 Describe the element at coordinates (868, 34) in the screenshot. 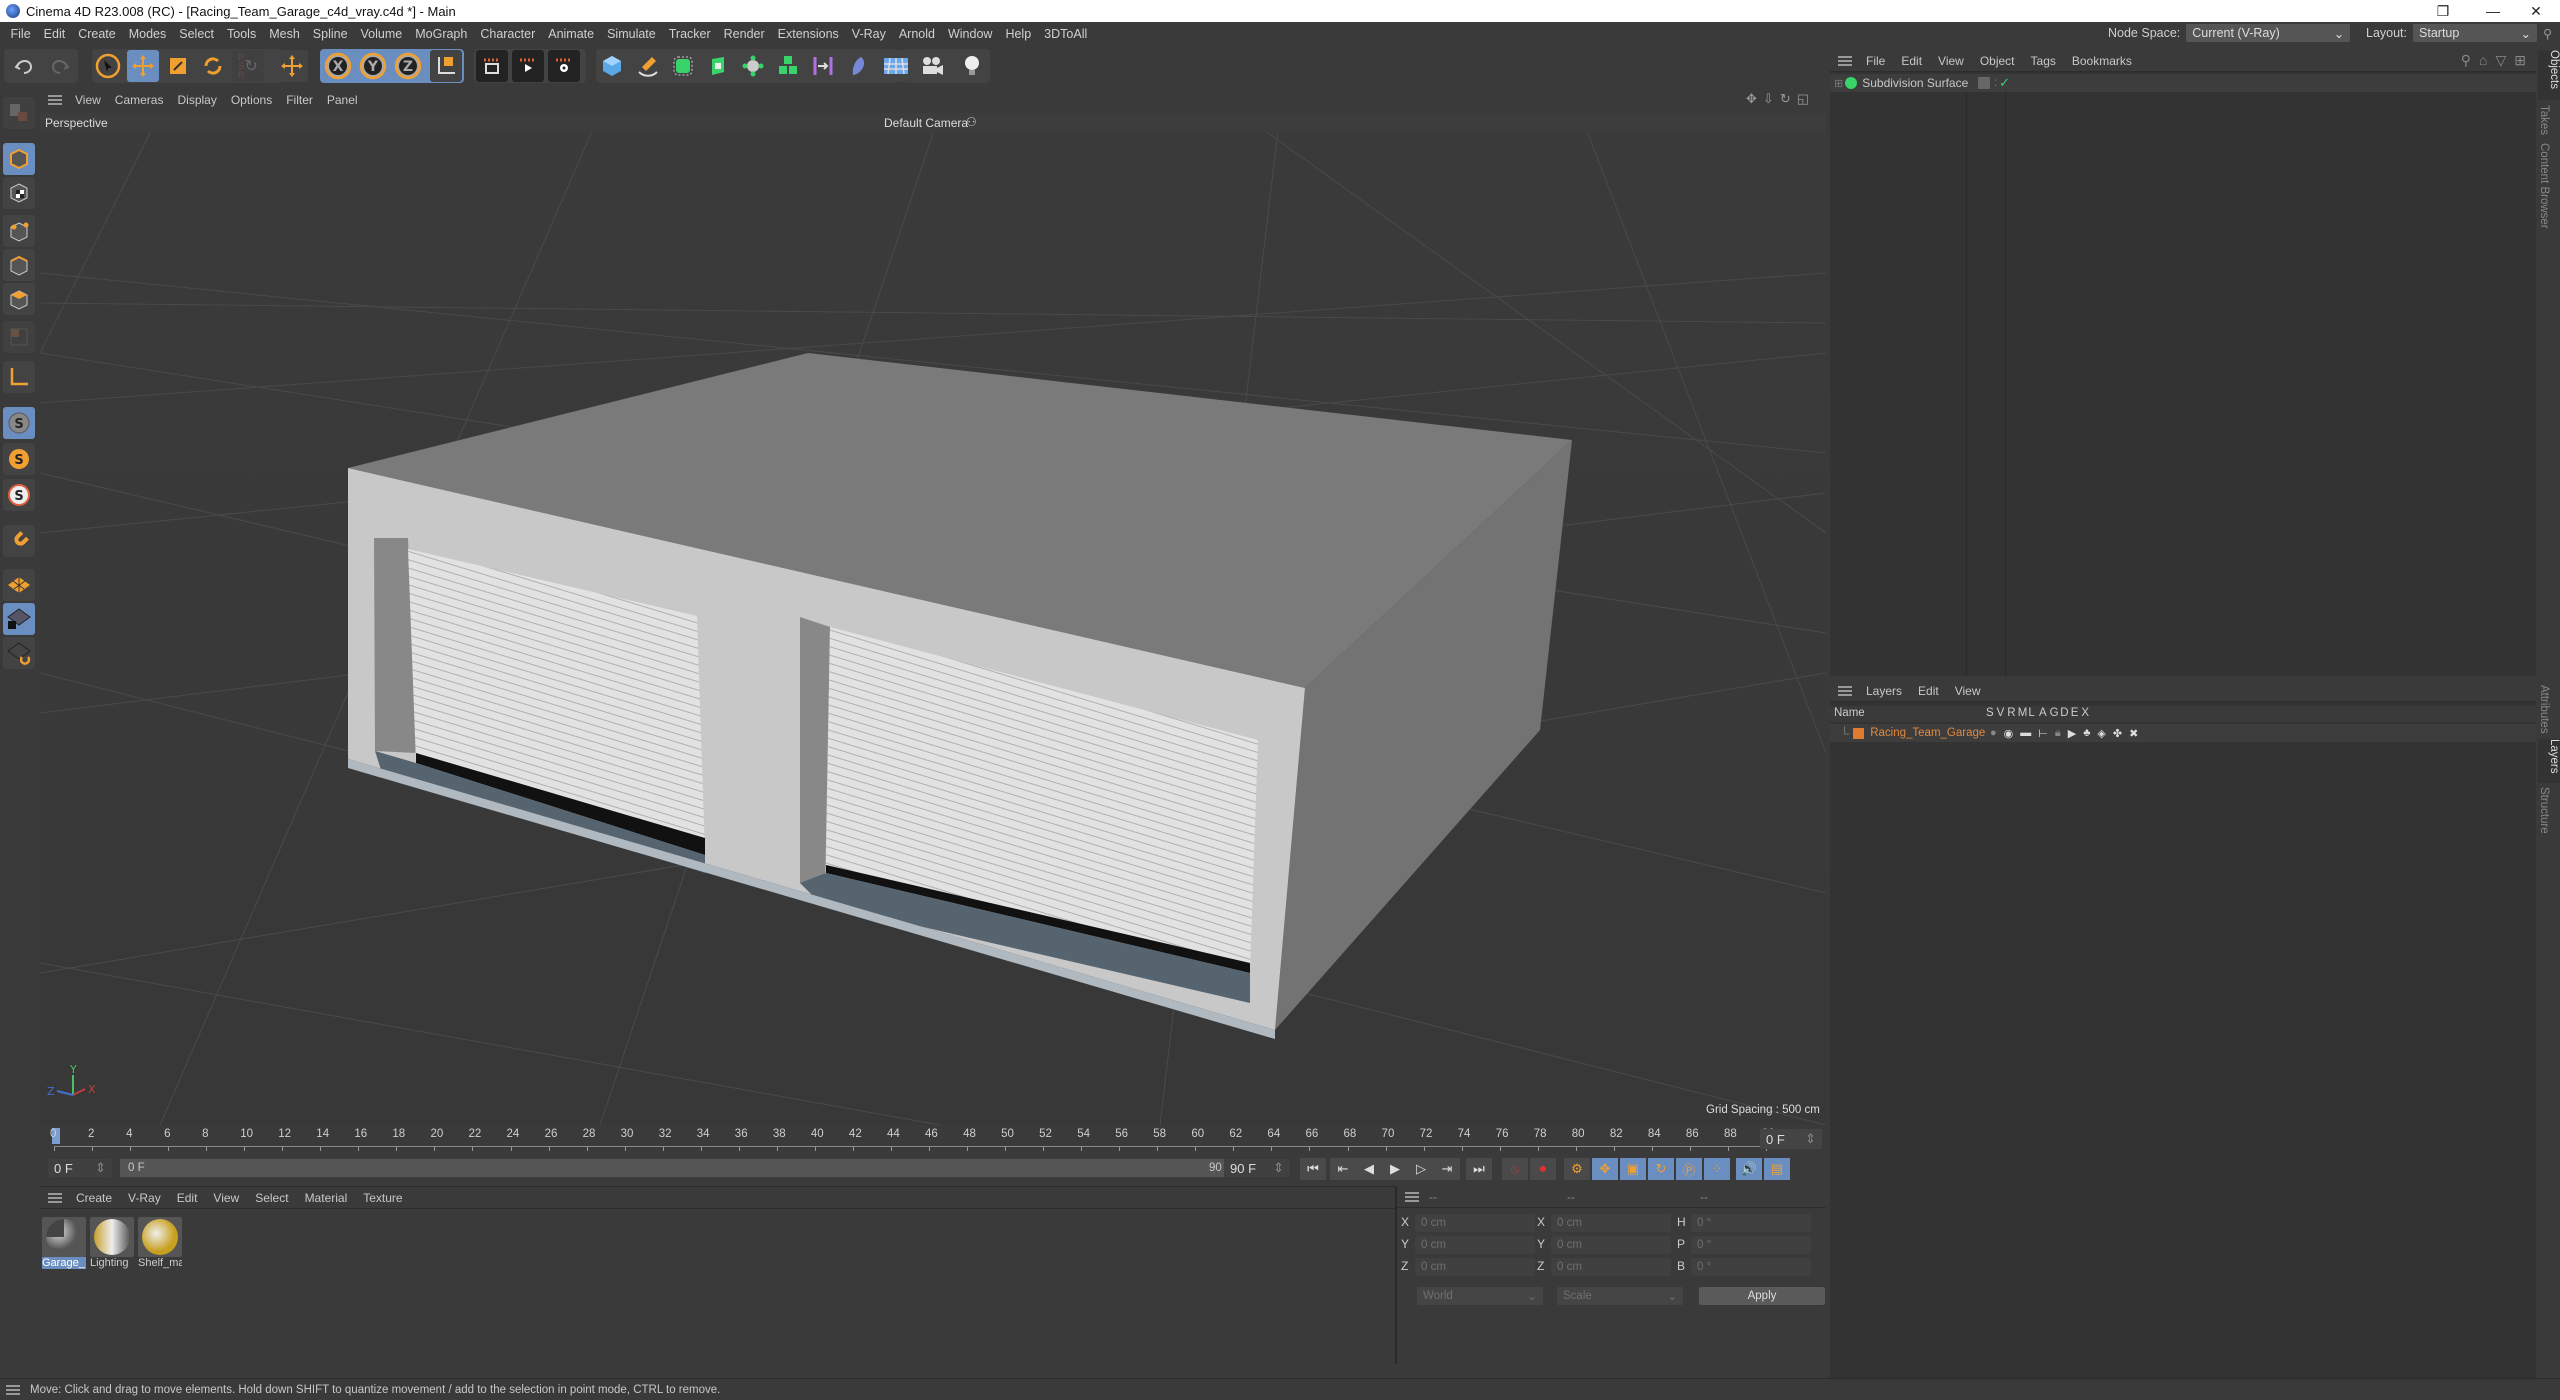

I see `menu-v-ray: V-Ray` at that location.